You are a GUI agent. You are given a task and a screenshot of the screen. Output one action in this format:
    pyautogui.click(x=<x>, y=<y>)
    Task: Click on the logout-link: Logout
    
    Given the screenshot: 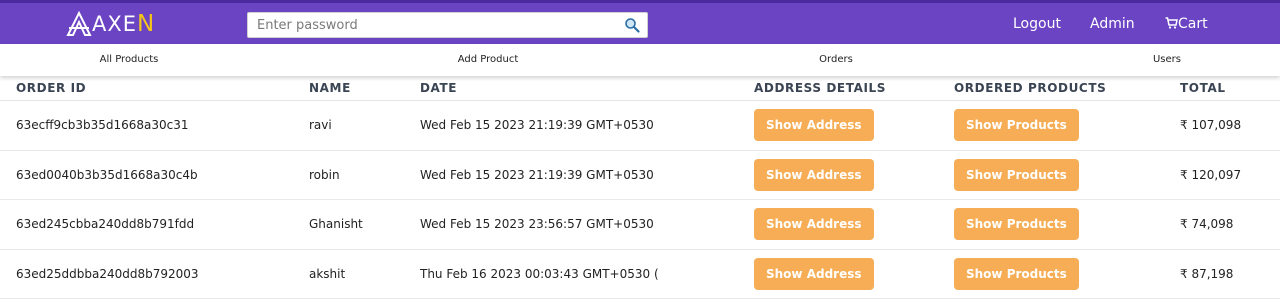 What is the action you would take?
    pyautogui.click(x=1037, y=24)
    